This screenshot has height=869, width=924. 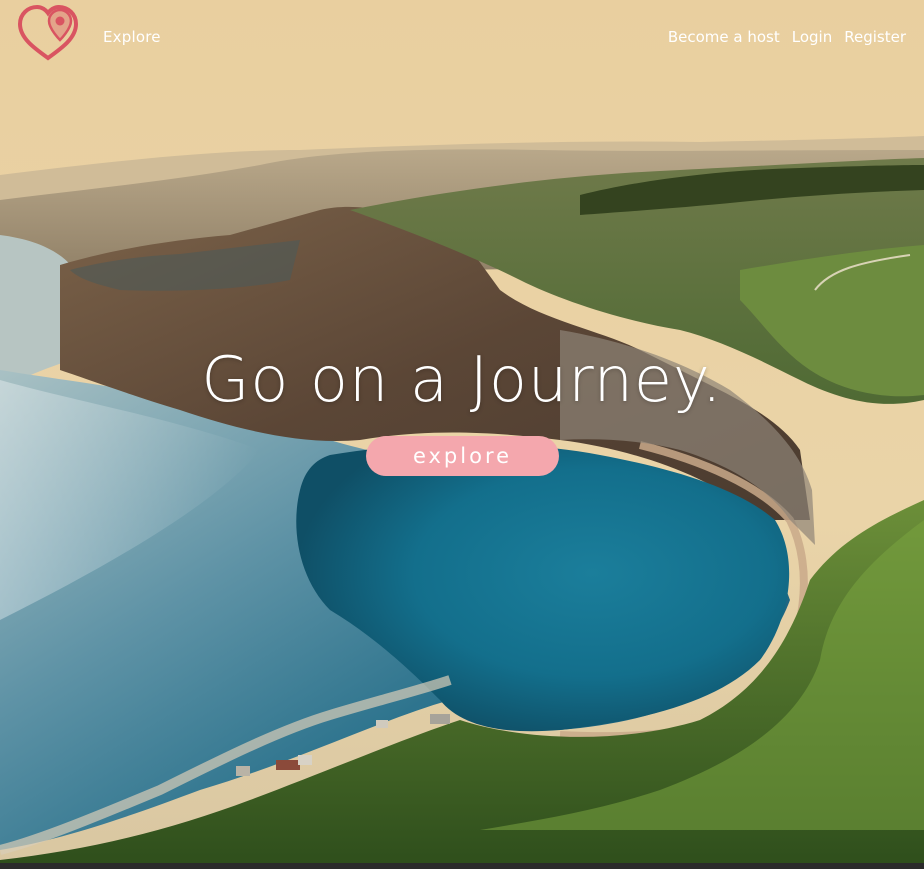 I want to click on explore-button: explore, so click(x=462, y=456).